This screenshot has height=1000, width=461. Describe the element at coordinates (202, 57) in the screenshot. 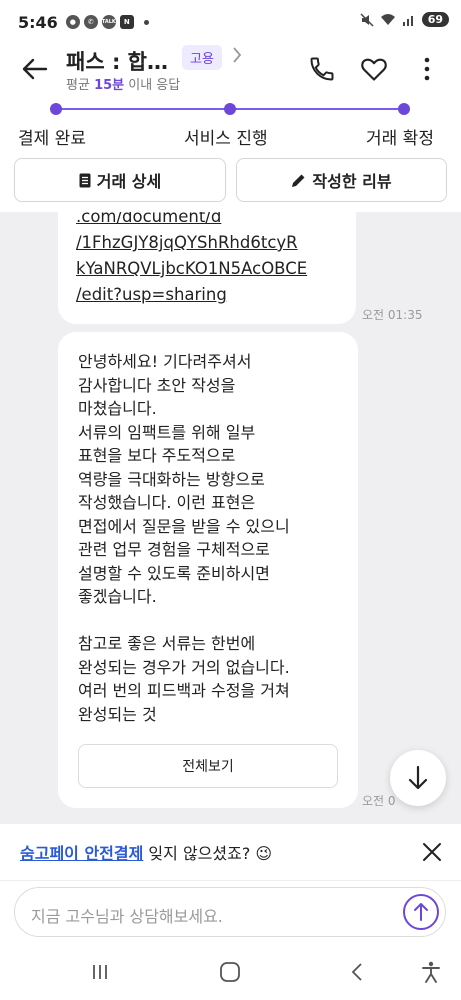

I see `category-badge: 고용` at that location.